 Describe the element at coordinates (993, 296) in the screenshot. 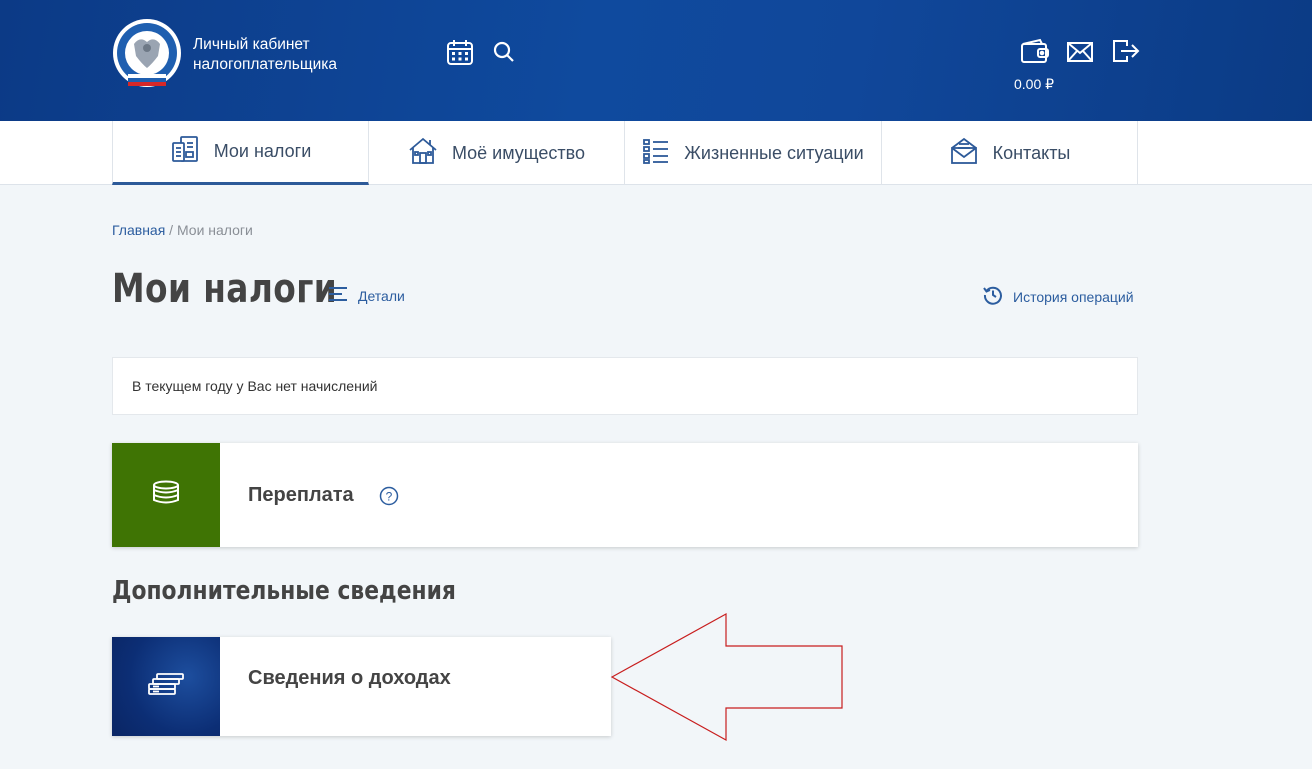

I see `history-clock-icon` at that location.